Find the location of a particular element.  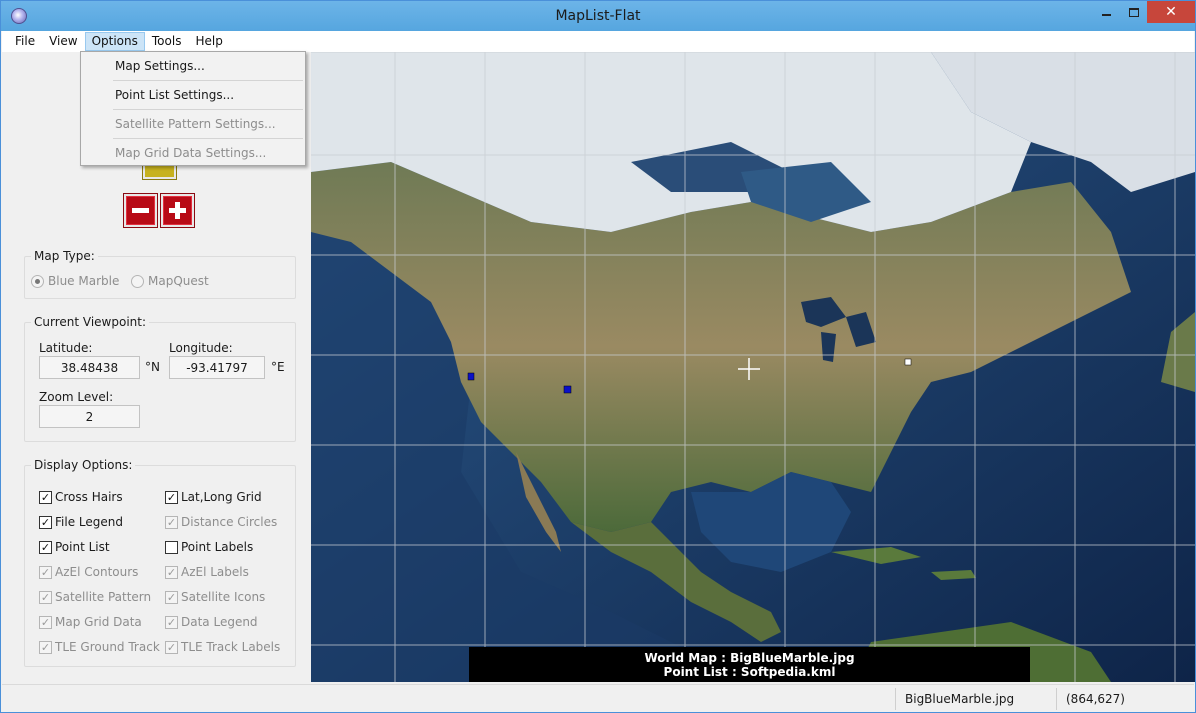

checkbox-satellite-pattern: ✓ Satellite Pattern is located at coordinates (95, 597).